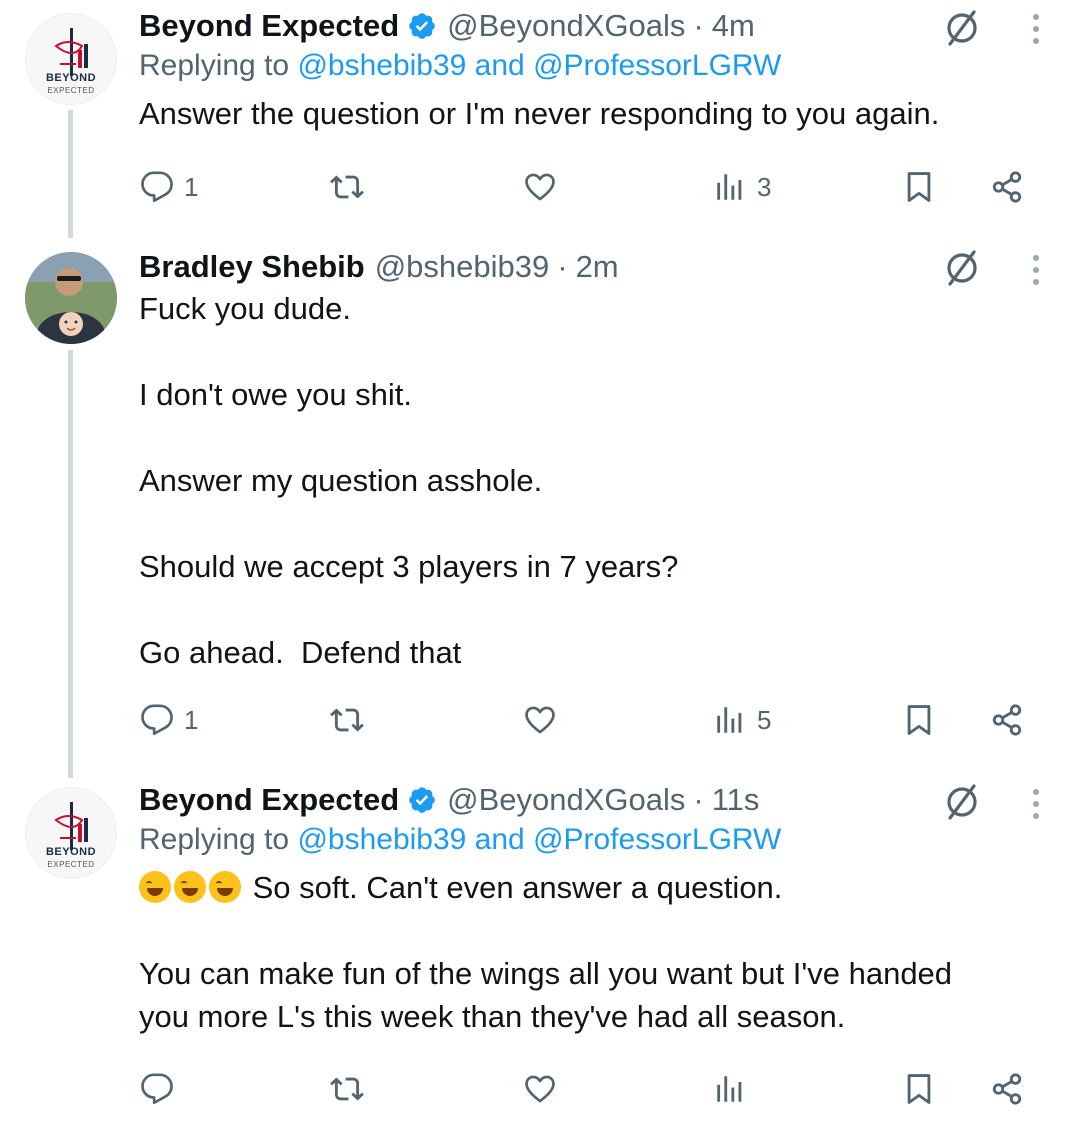 Image resolution: width=1075 pixels, height=1134 pixels. I want to click on tweet-text-opening: So soft. Can't even answer a question., so click(517, 887).